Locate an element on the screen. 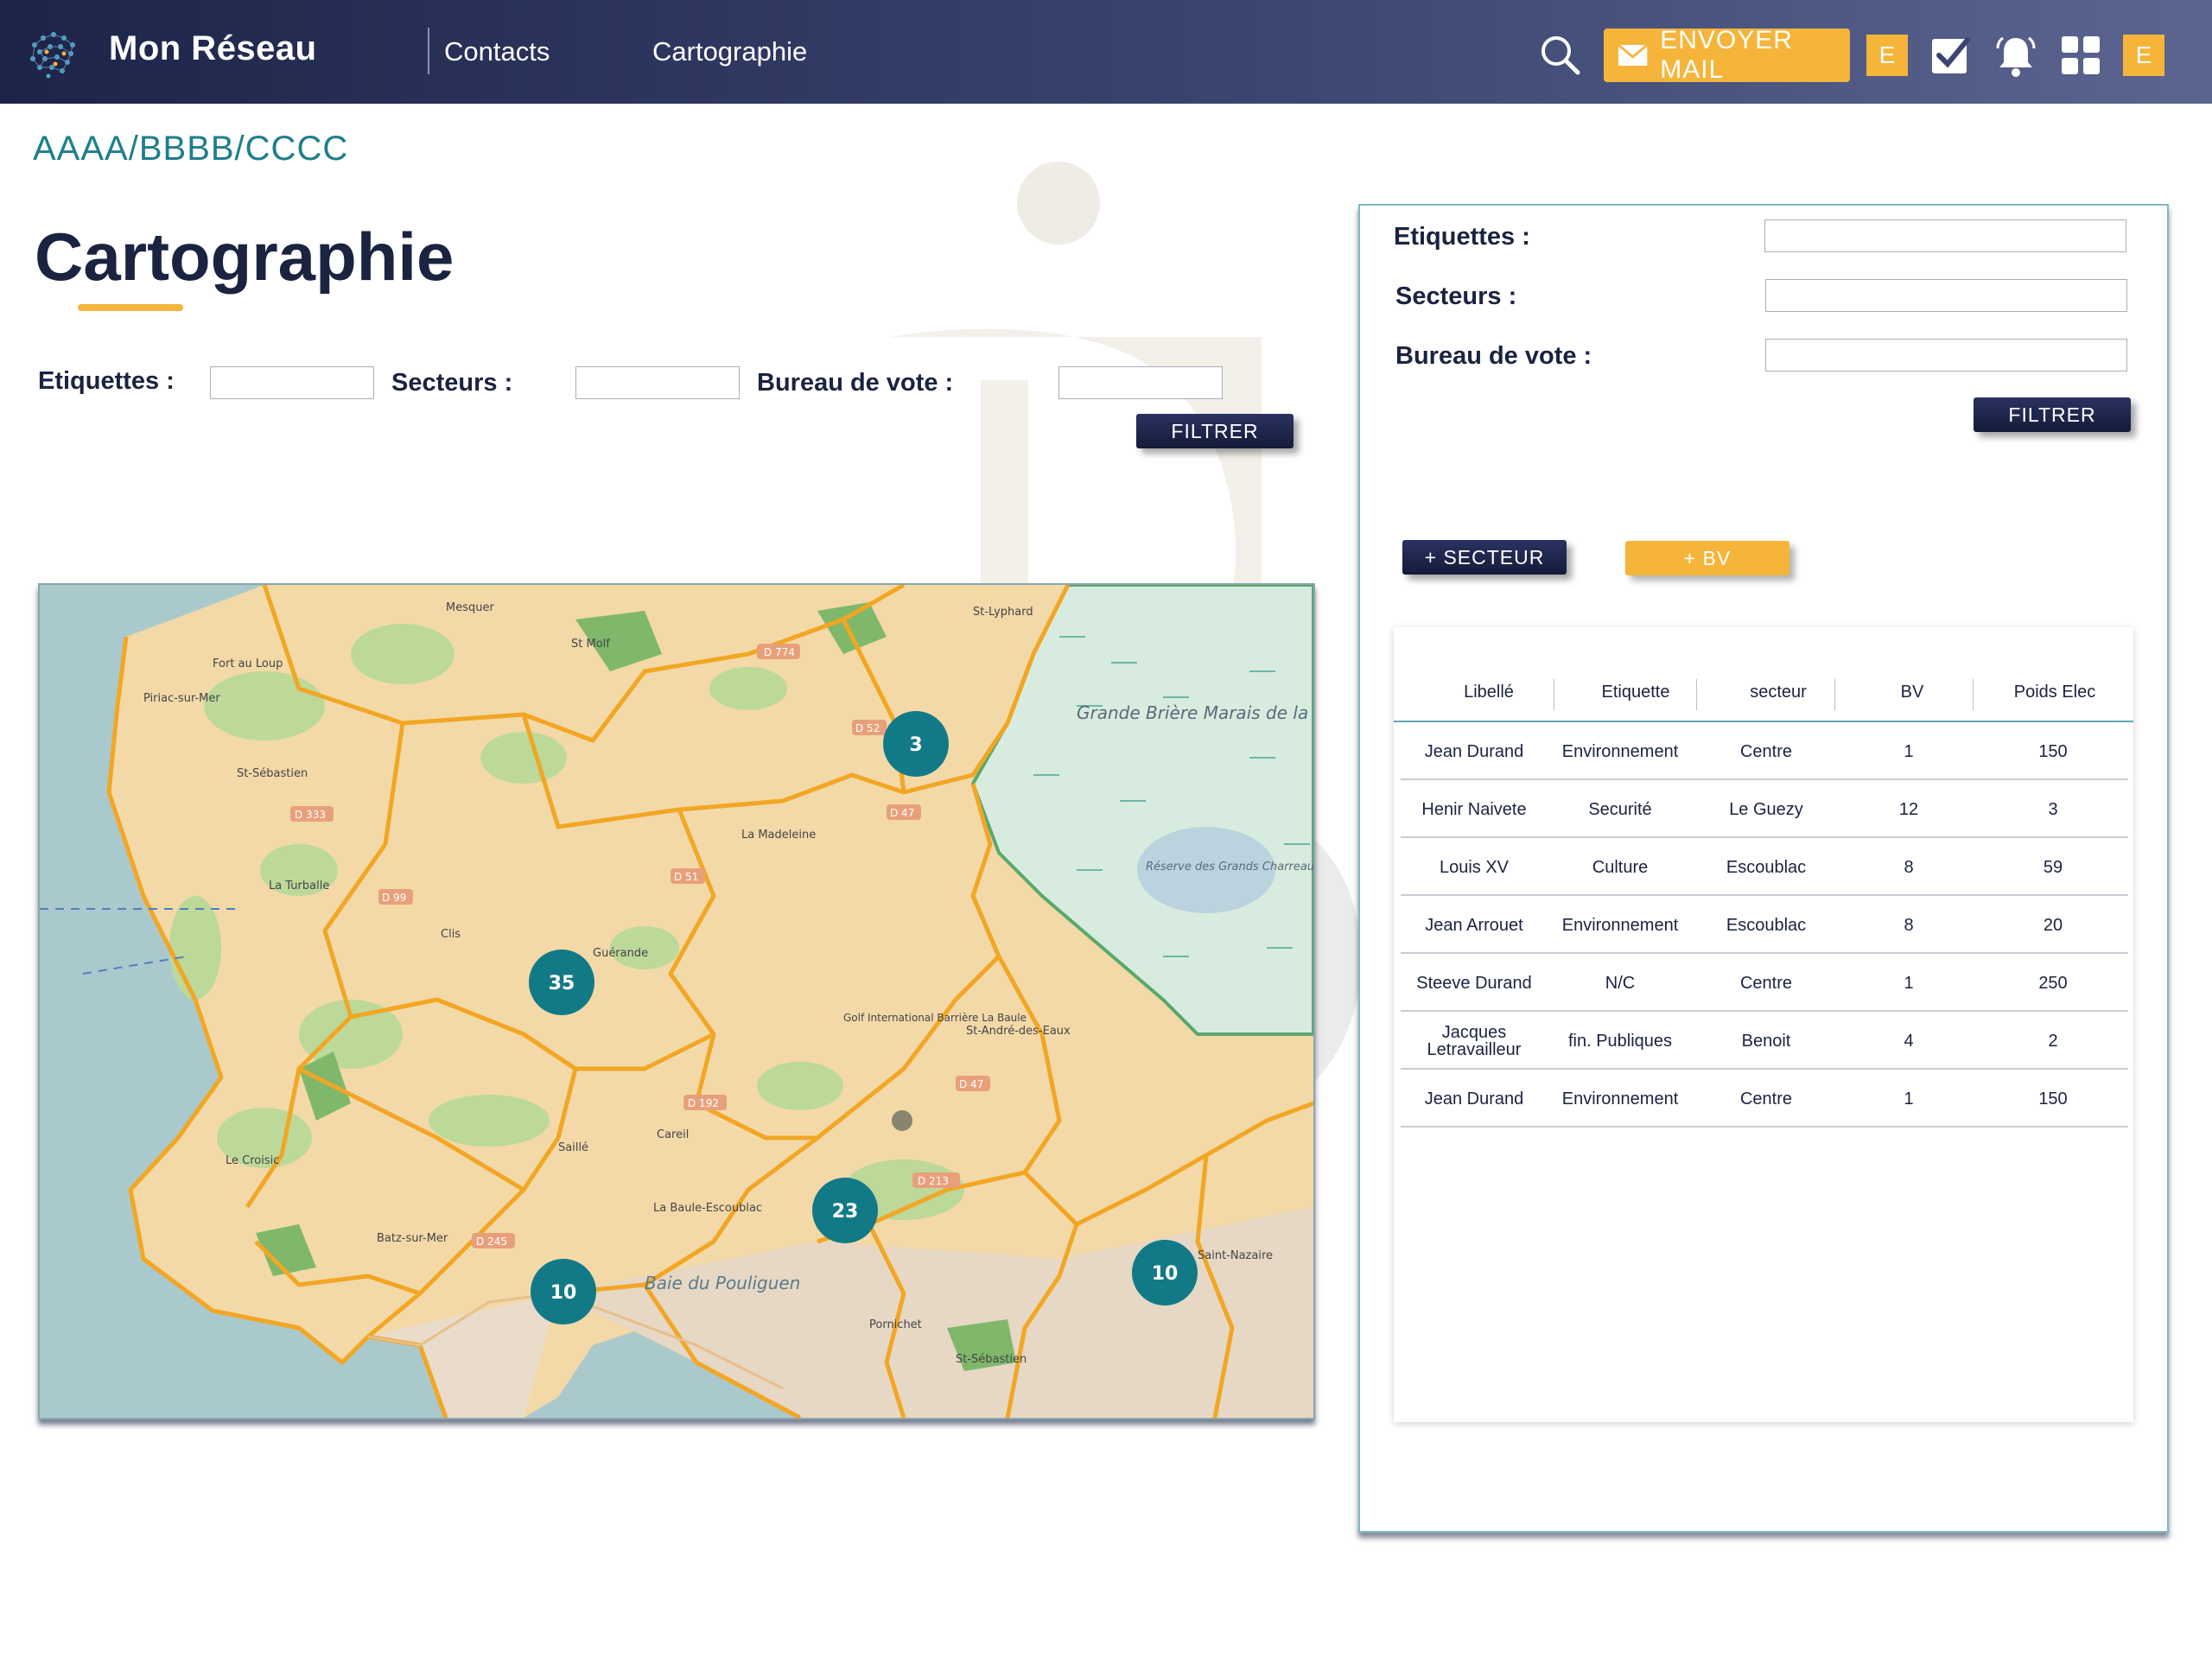 The width and height of the screenshot is (2212, 1658). map-label-st-andre: St-André-des-Eaux is located at coordinates (1018, 1031).